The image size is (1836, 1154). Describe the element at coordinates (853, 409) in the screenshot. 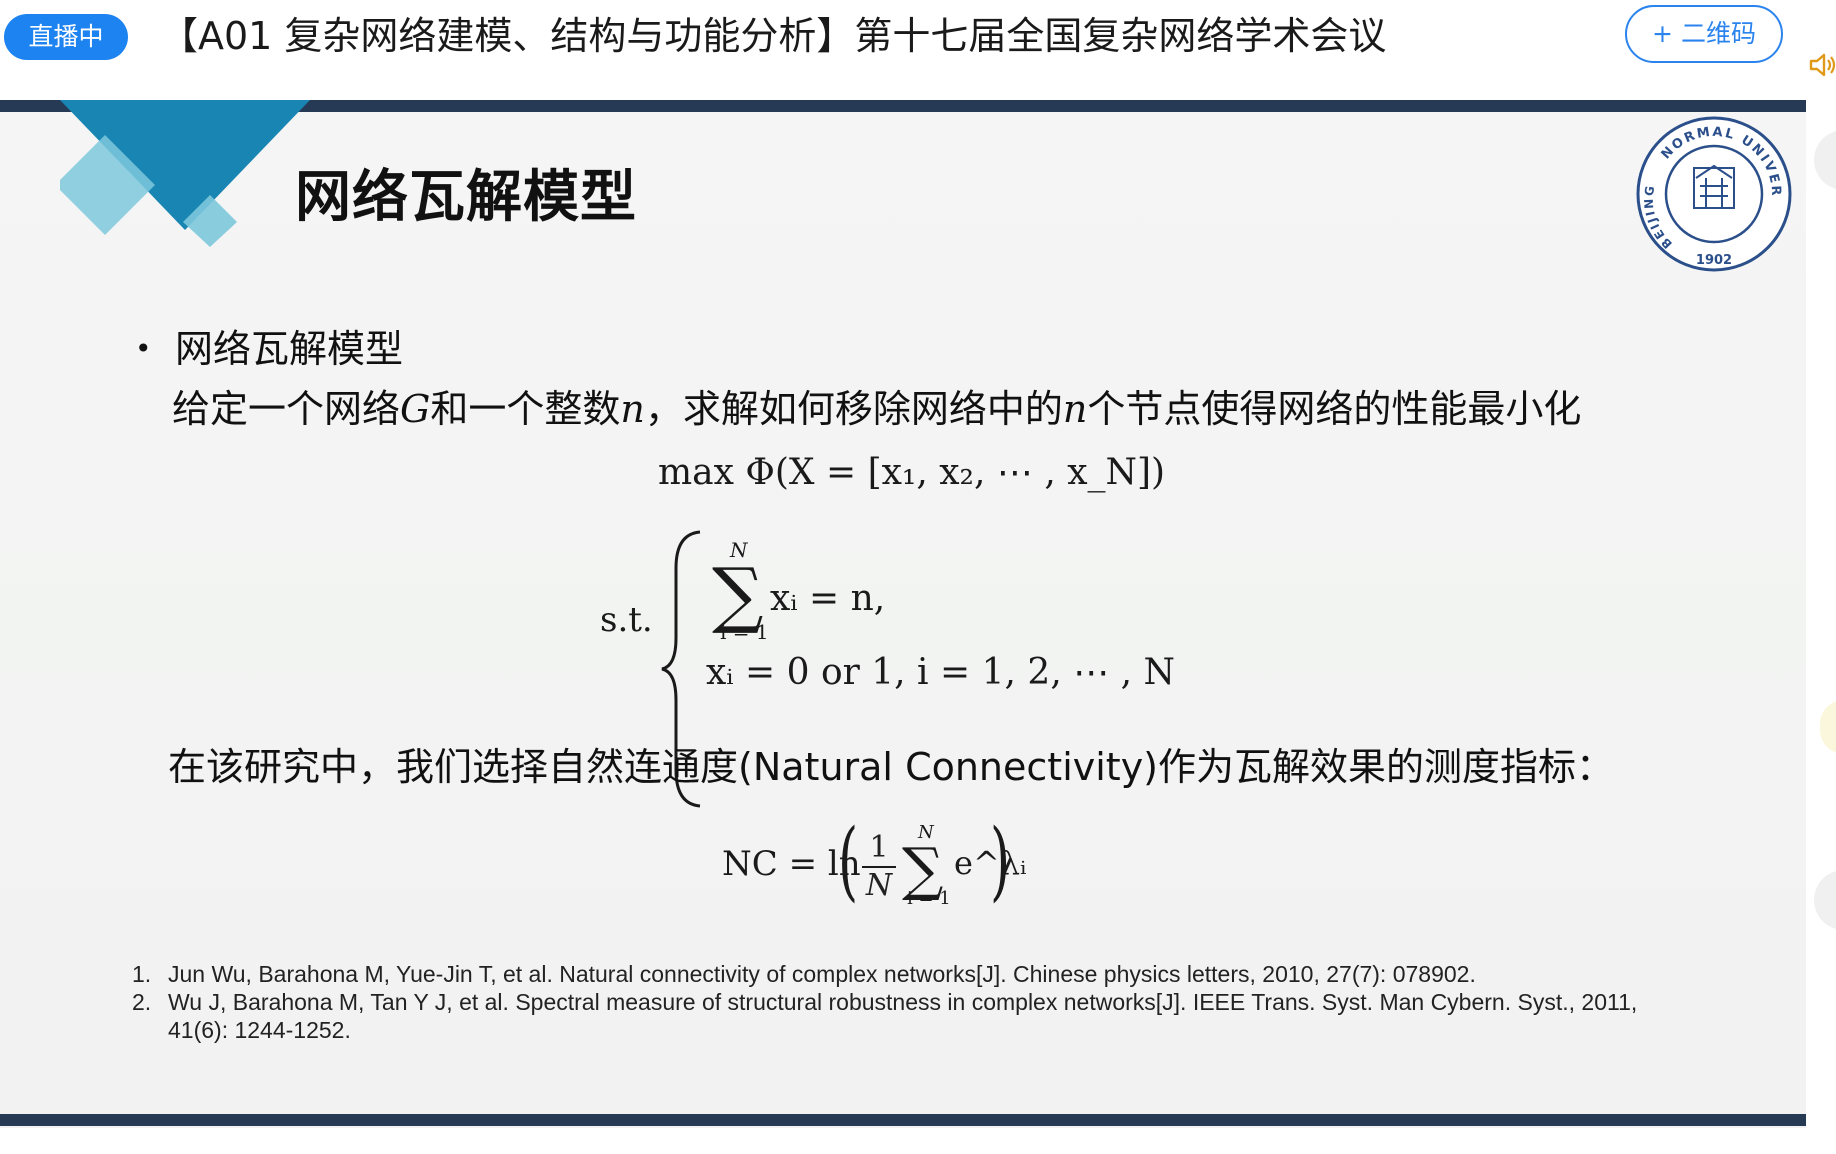

I see `desc-part3: ，求解如何移除网络中的` at that location.